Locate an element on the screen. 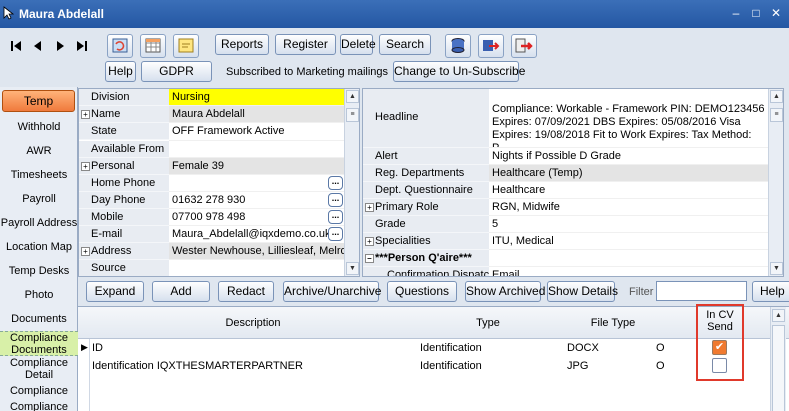  search-button: Search is located at coordinates (405, 44).